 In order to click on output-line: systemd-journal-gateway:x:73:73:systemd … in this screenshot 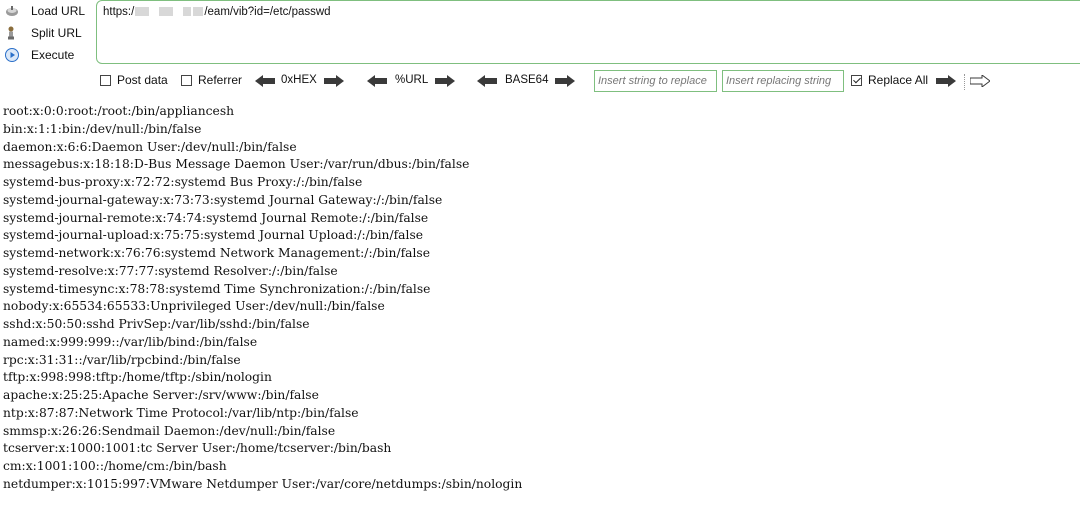, I will do `click(223, 199)`.